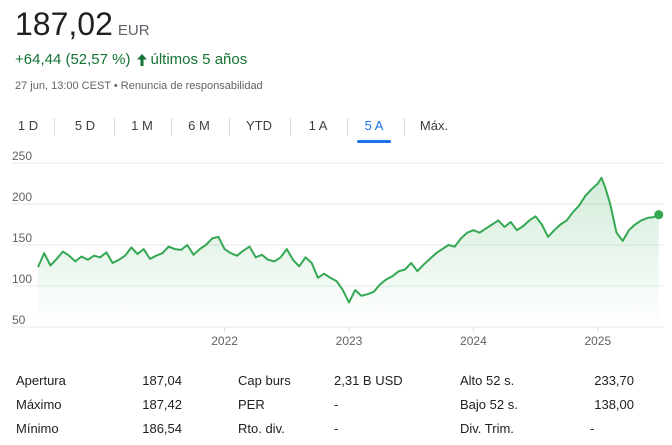 This screenshot has height=445, width=672. I want to click on currency-label: EUR, so click(133, 30).